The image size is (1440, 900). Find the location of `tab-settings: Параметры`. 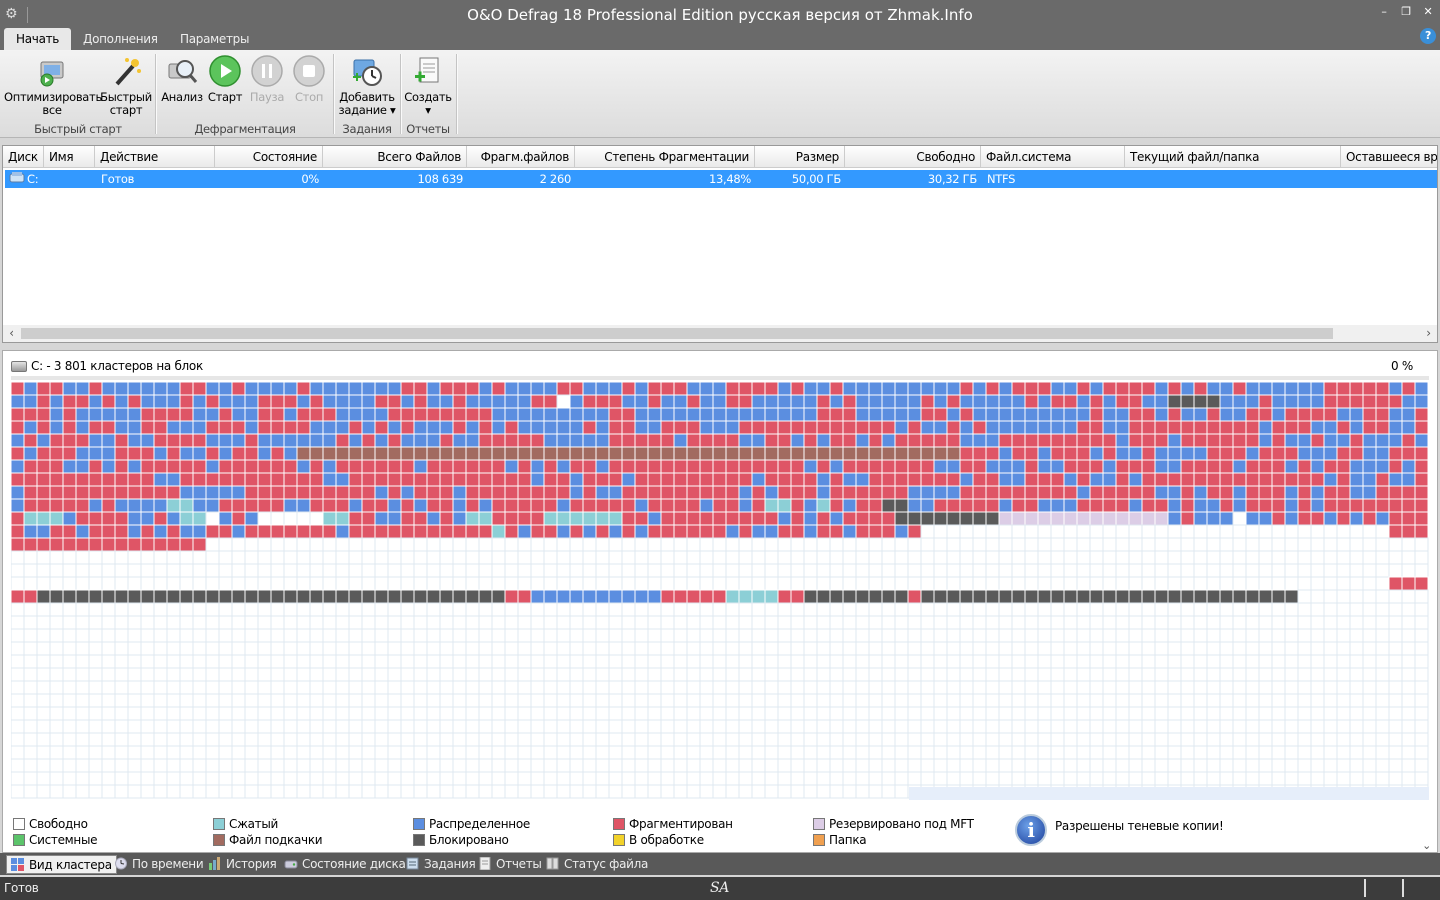

tab-settings: Параметры is located at coordinates (214, 39).